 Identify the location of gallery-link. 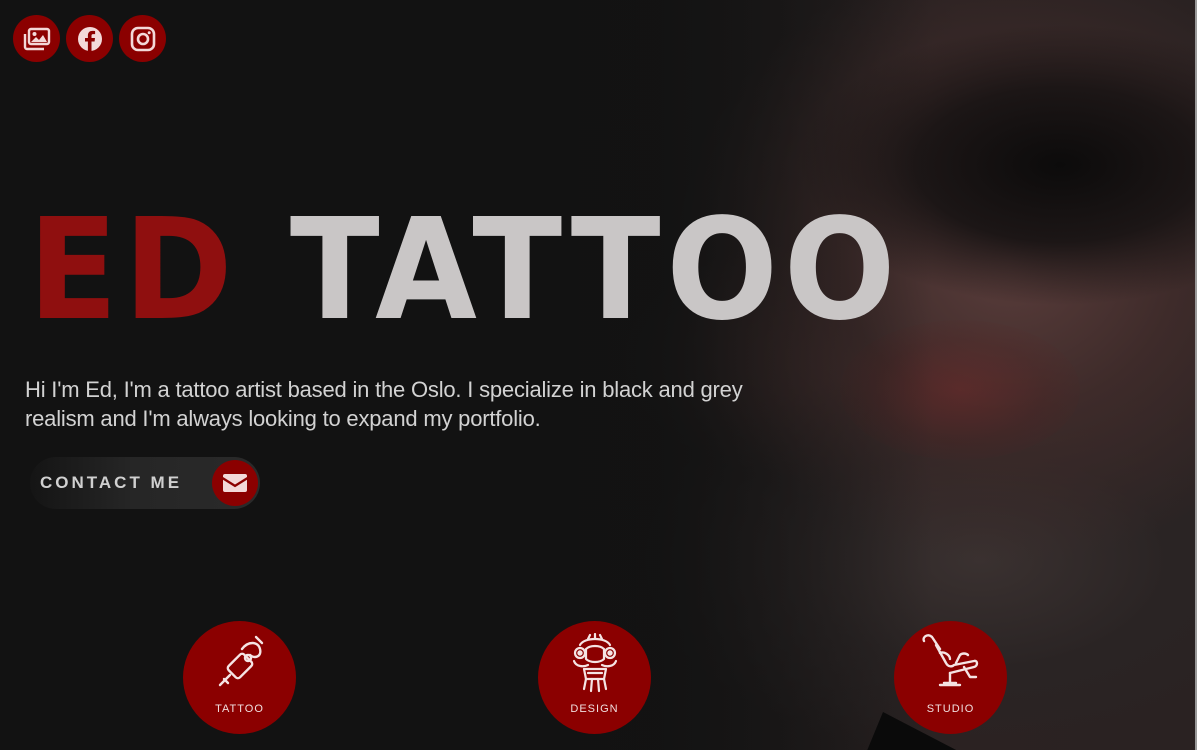
(36, 38).